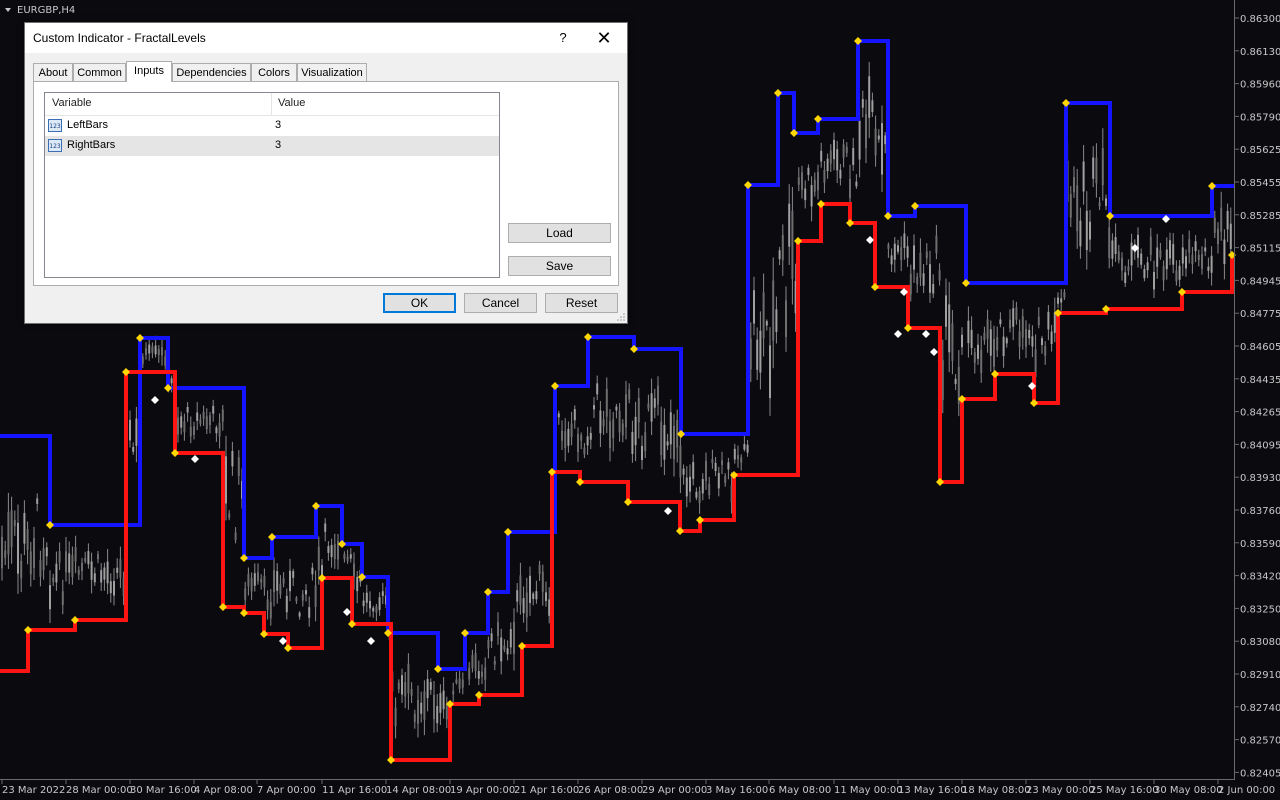 The image size is (1280, 800). I want to click on load-button: Load, so click(559, 233).